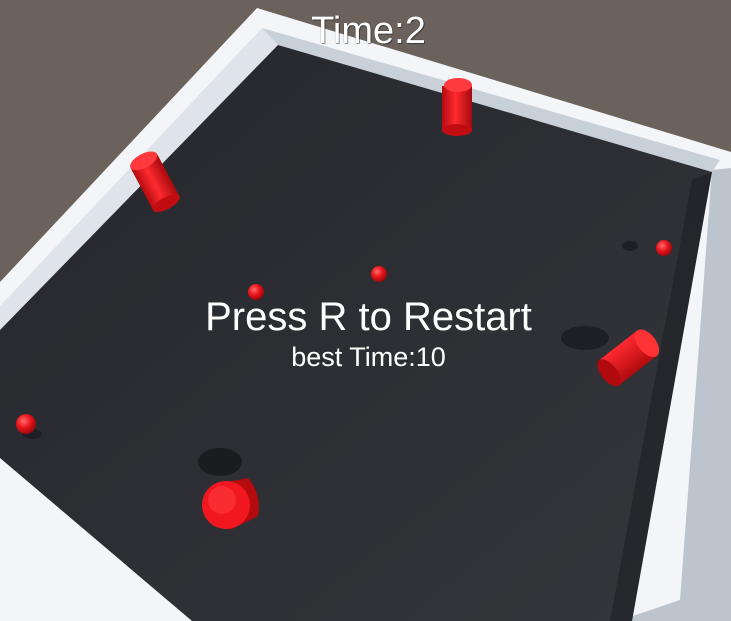 The image size is (731, 621). Describe the element at coordinates (368, 31) in the screenshot. I see `time-label: Time:2` at that location.